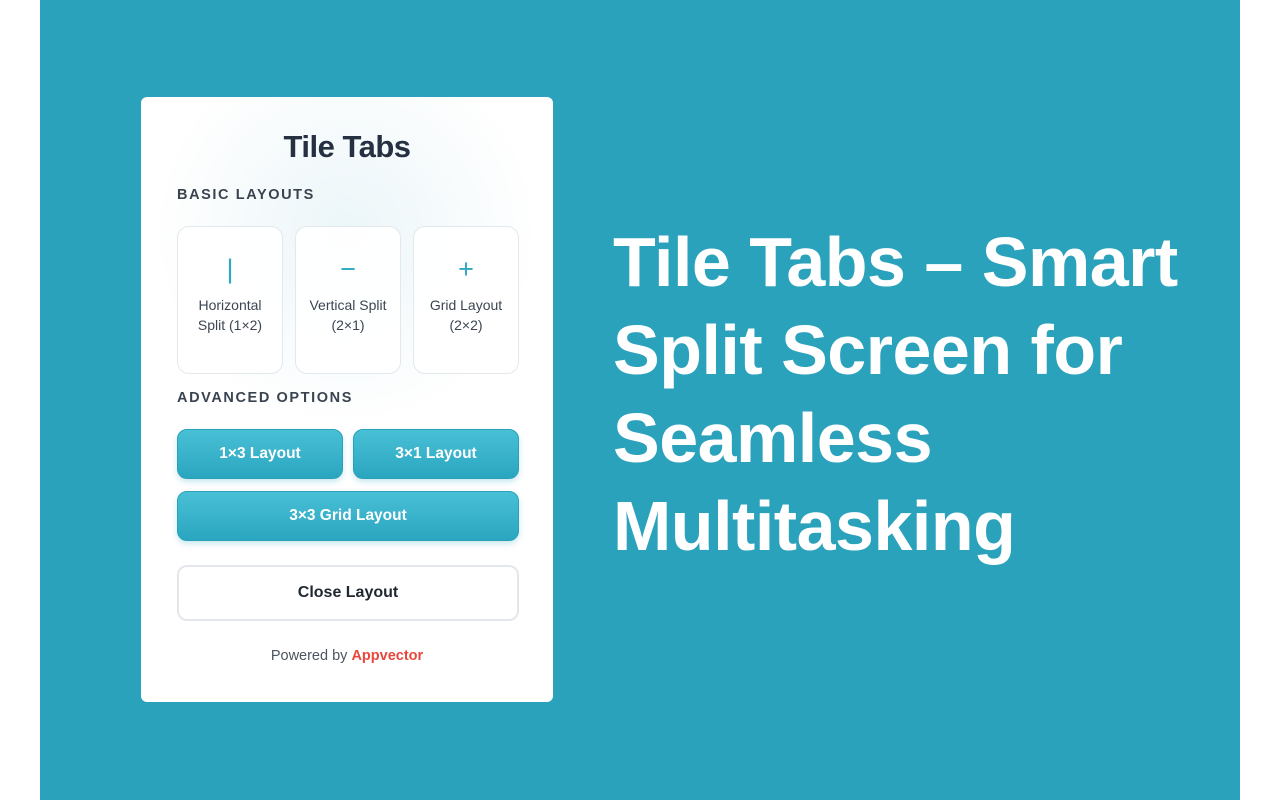  Describe the element at coordinates (436, 454) in the screenshot. I see `layout-3x1-button: 3×1 Layout` at that location.